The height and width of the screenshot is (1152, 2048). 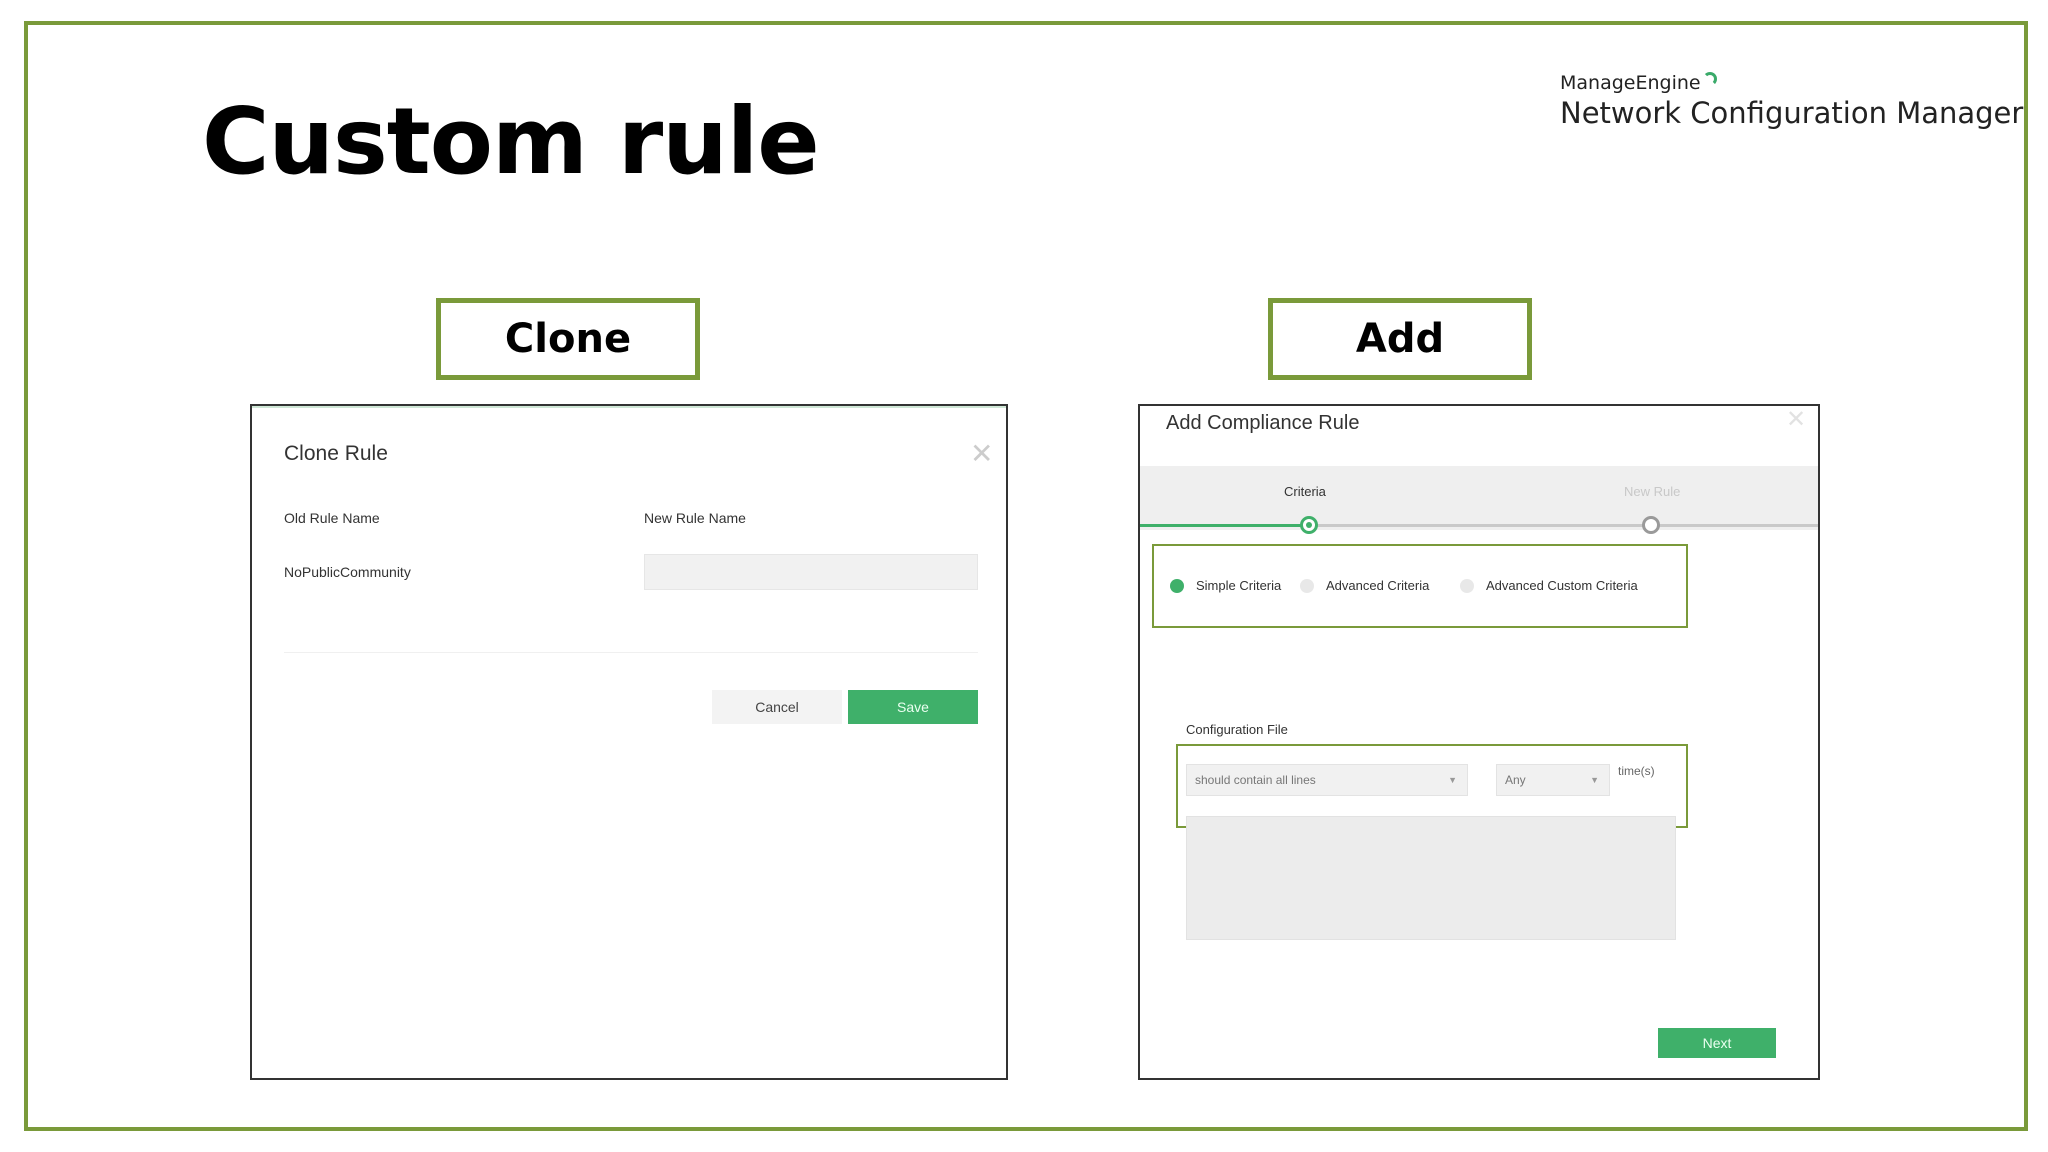 What do you see at coordinates (1327, 780) in the screenshot?
I see `condition-select: should contain all lines ▼` at bounding box center [1327, 780].